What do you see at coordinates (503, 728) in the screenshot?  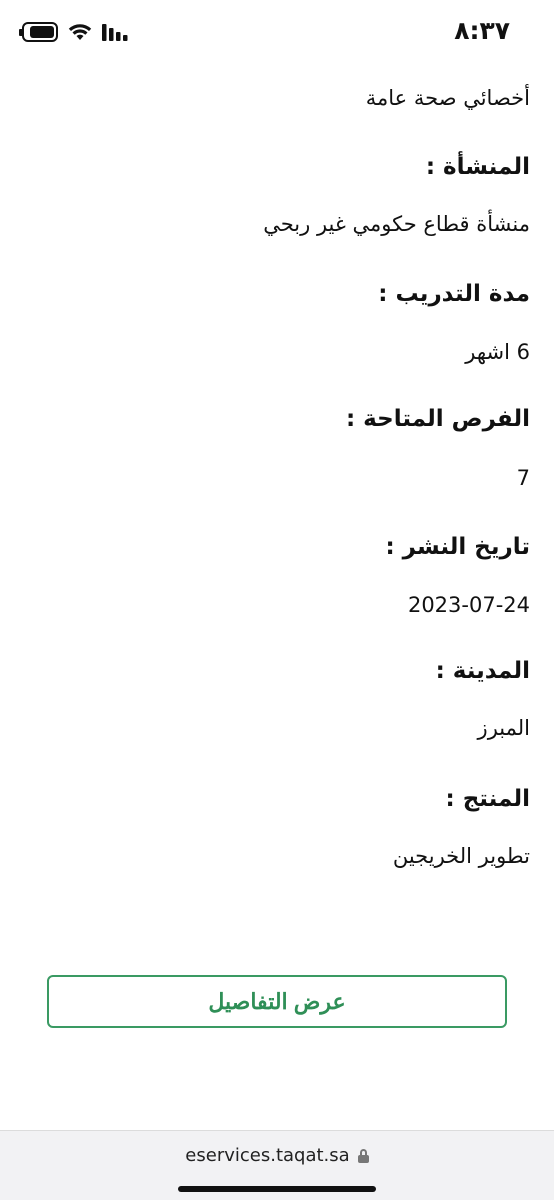 I see `city-value: المبرز` at bounding box center [503, 728].